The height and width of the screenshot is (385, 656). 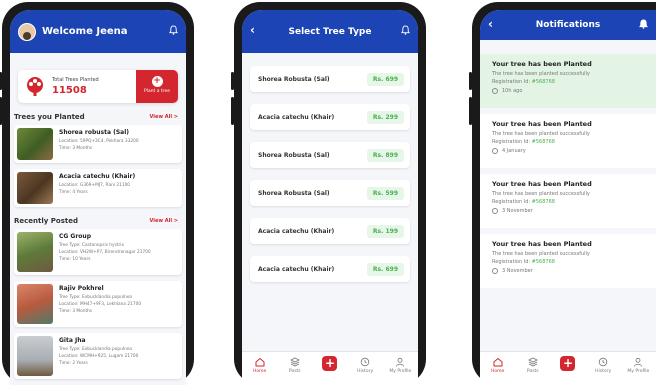 I want to click on select-tree-header: ‹ Select Tree Type, so click(x=330, y=31).